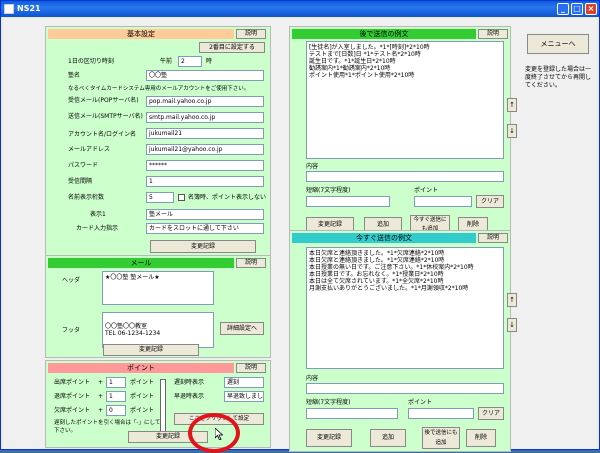  I want to click on shop-name-label: 塾名, so click(74, 75).